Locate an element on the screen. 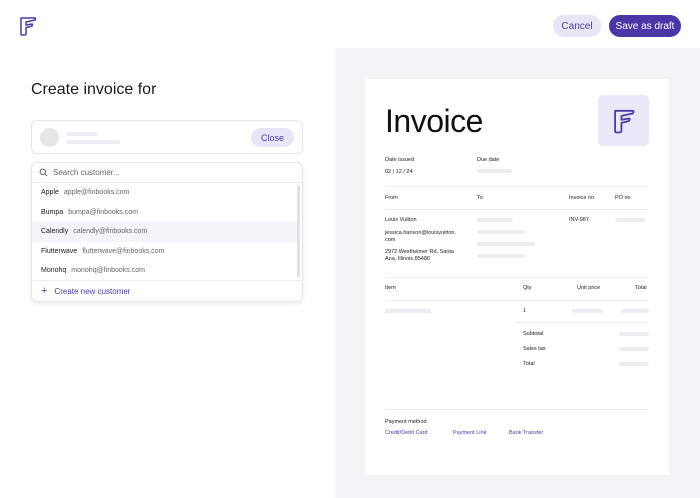 The width and height of the screenshot is (700, 498). scrollbar is located at coordinates (298, 231).